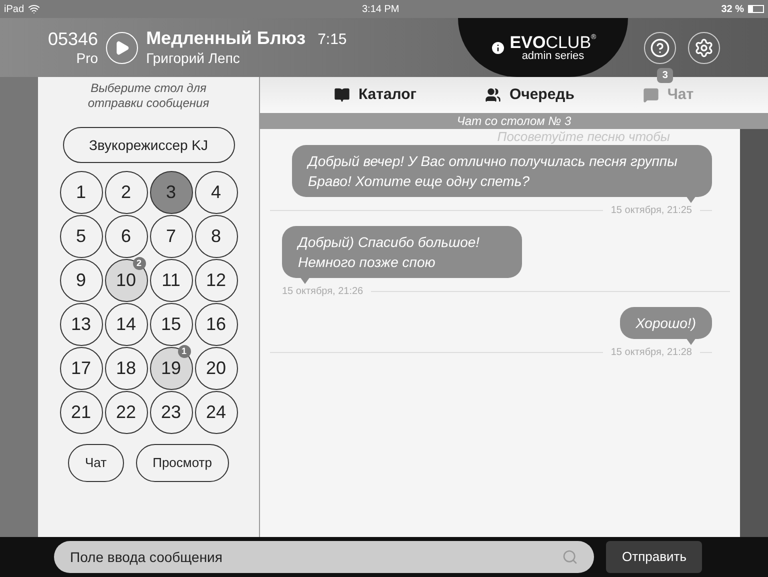  I want to click on help-icon, so click(660, 48).